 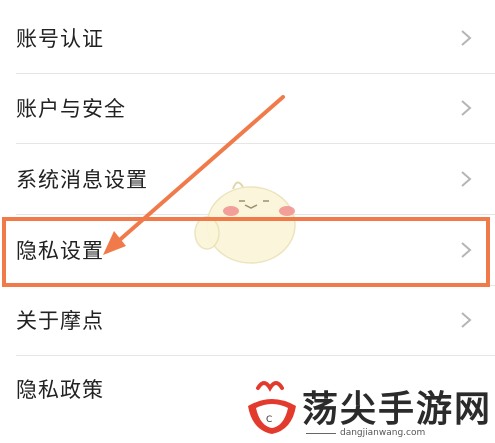 What do you see at coordinates (269, 420) in the screenshot?
I see `svg-text: C` at bounding box center [269, 420].